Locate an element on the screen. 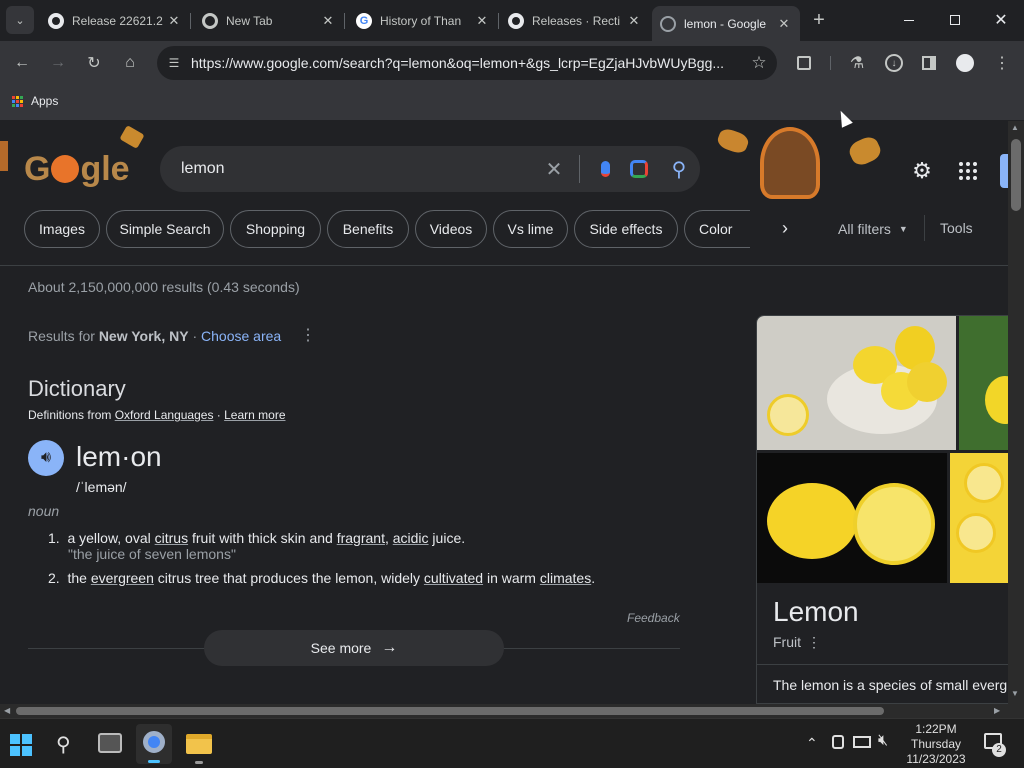 Image resolution: width=1024 pixels, height=768 pixels. chip-benefits: Benefits is located at coordinates (368, 229).